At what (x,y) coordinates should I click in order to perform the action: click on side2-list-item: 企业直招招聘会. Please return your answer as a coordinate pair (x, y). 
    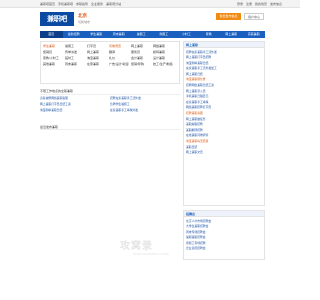
    Looking at the image, I should click on (224, 249).